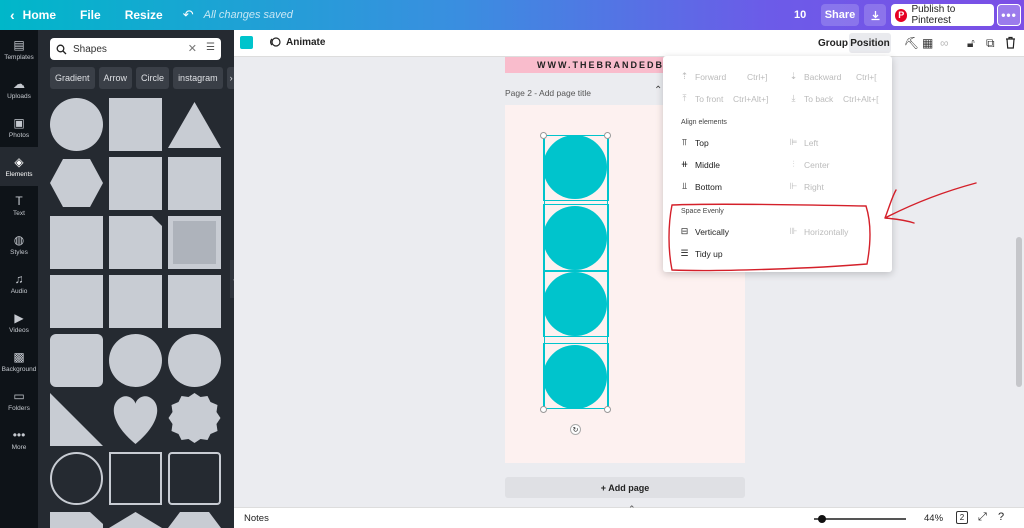 The width and height of the screenshot is (1024, 528). Describe the element at coordinates (875, 15) in the screenshot. I see `download-button` at that location.